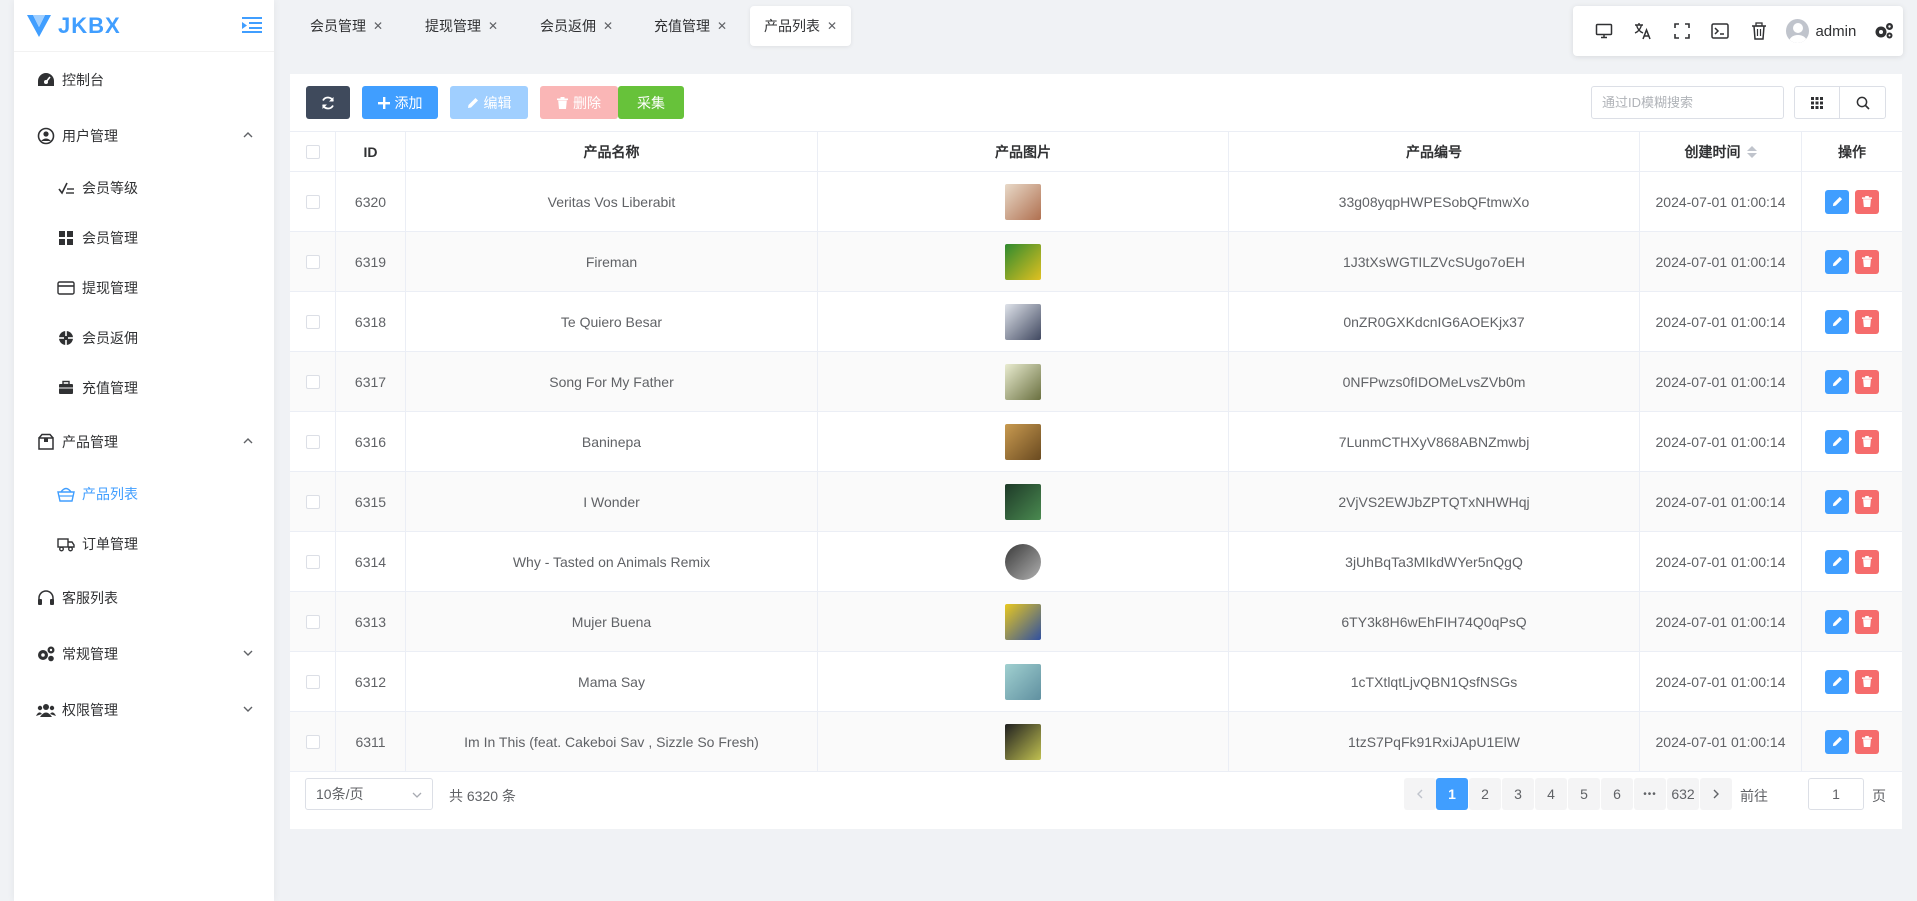 This screenshot has height=901, width=1917. Describe the element at coordinates (1835, 31) in the screenshot. I see `username: admin` at that location.